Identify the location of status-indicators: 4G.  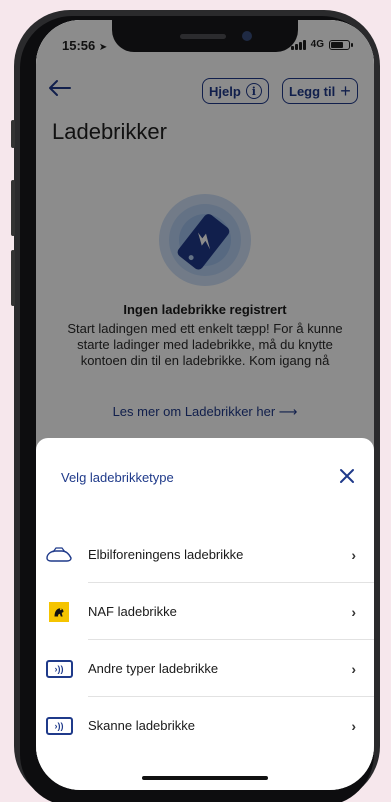
(321, 44).